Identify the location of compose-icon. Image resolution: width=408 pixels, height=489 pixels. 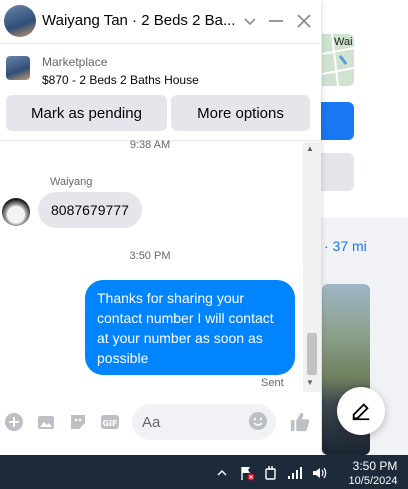
(361, 412).